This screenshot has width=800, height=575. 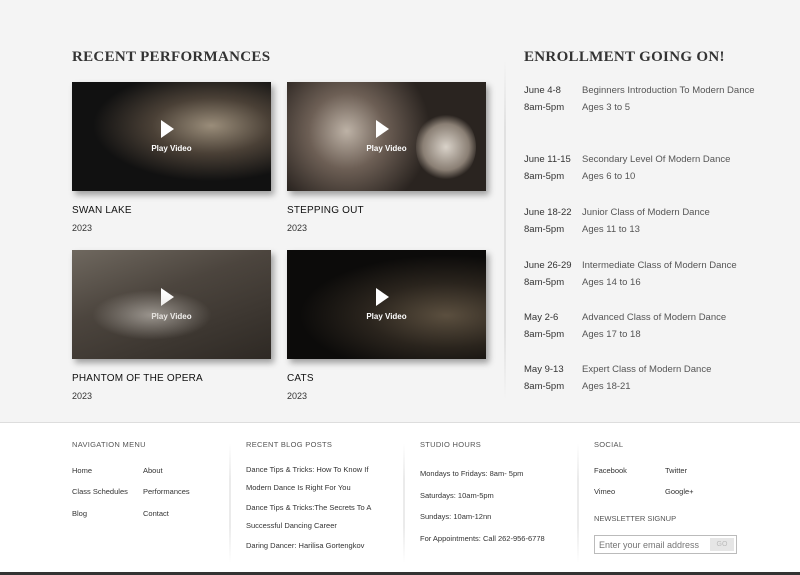 What do you see at coordinates (318, 546) in the screenshot?
I see `blog-post-link: Daring Dancer: Harilisa Gortengkov` at bounding box center [318, 546].